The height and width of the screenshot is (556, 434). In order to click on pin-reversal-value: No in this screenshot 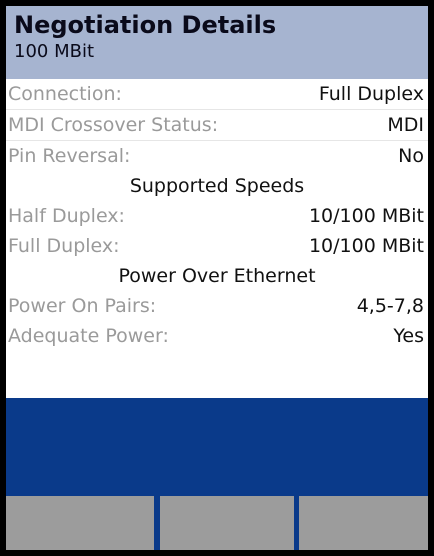, I will do `click(411, 156)`.